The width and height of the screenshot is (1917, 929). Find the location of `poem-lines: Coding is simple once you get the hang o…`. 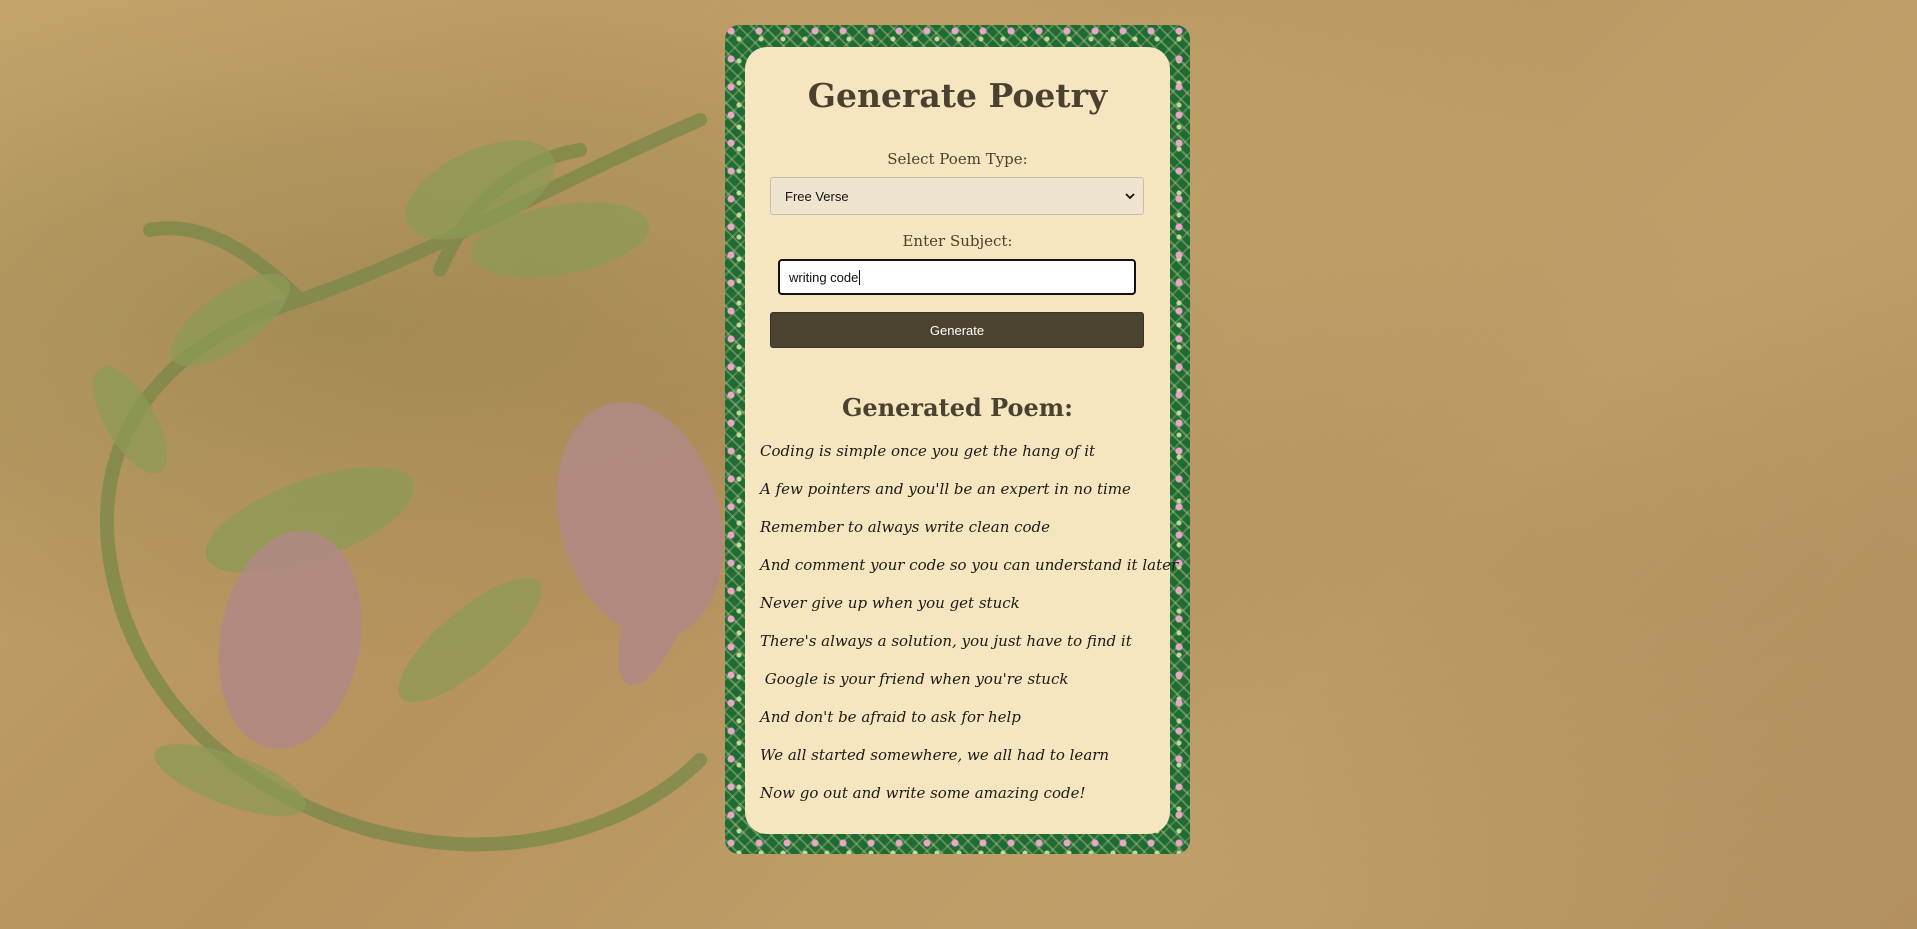

poem-lines: Coding is simple once you get the hang o… is located at coordinates (969, 631).